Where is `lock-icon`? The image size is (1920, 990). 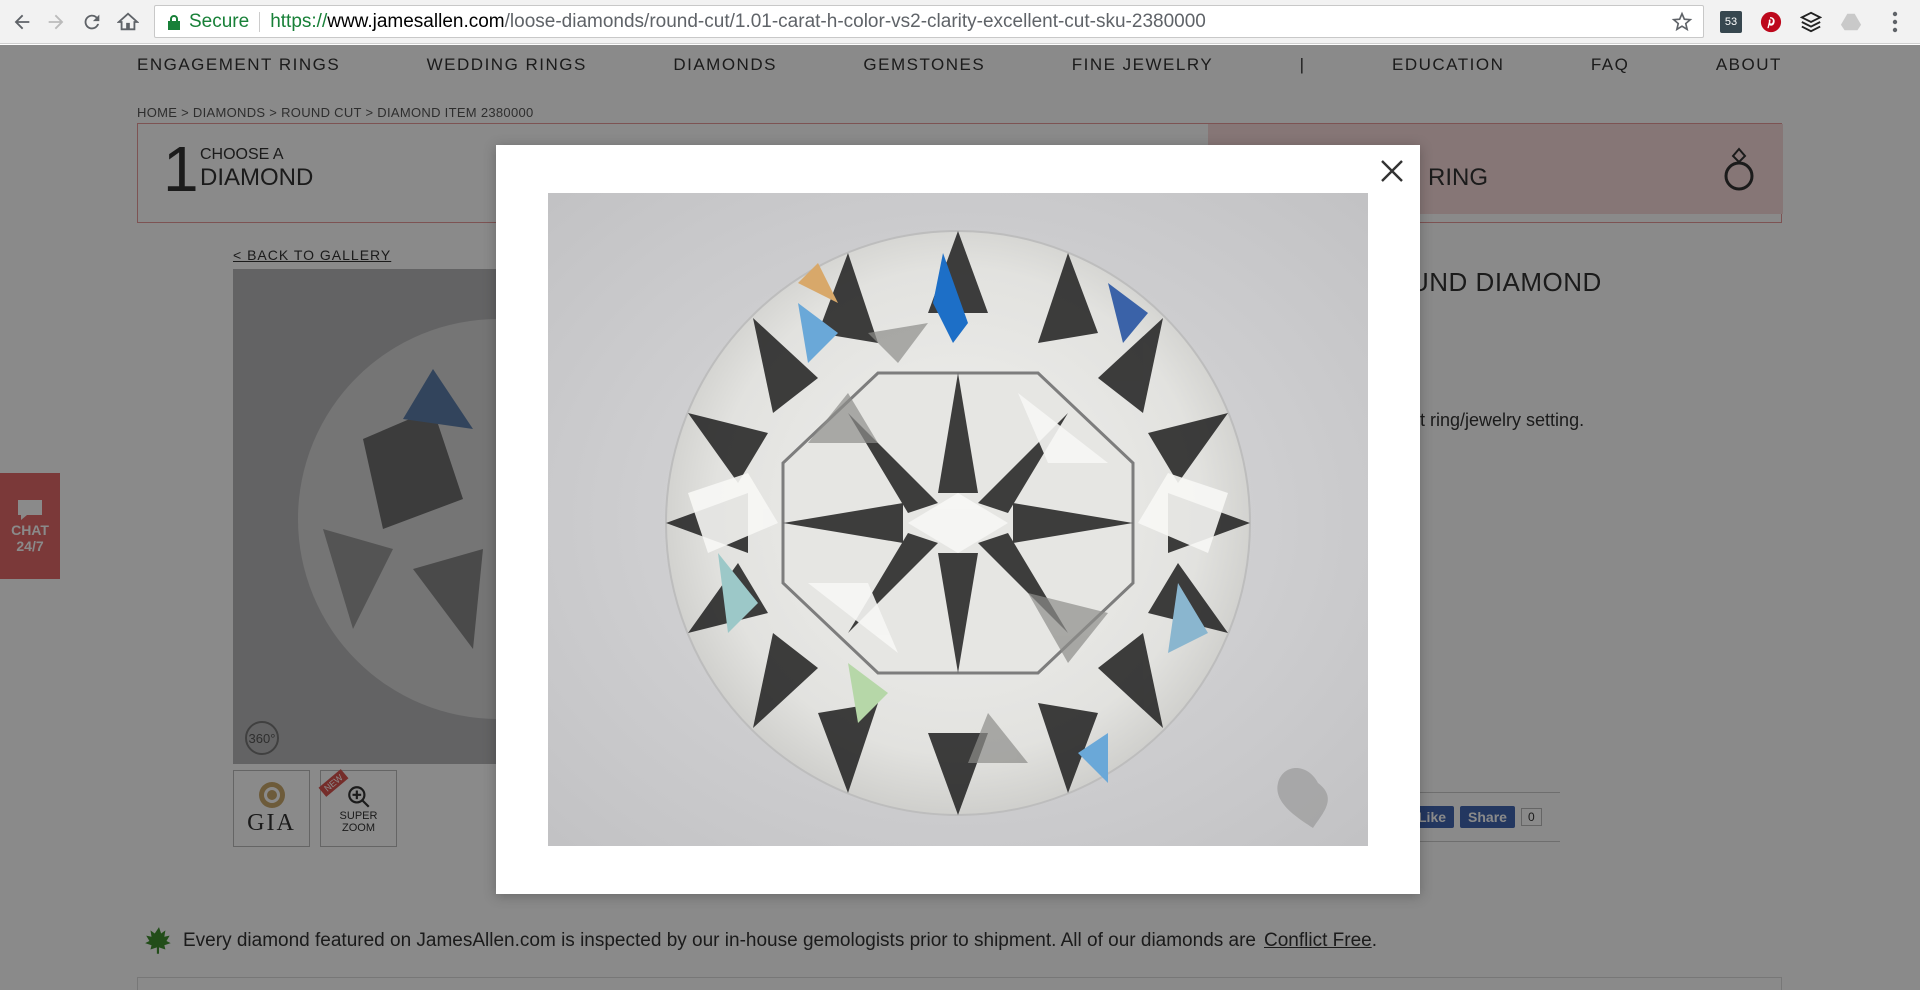
lock-icon is located at coordinates (174, 22).